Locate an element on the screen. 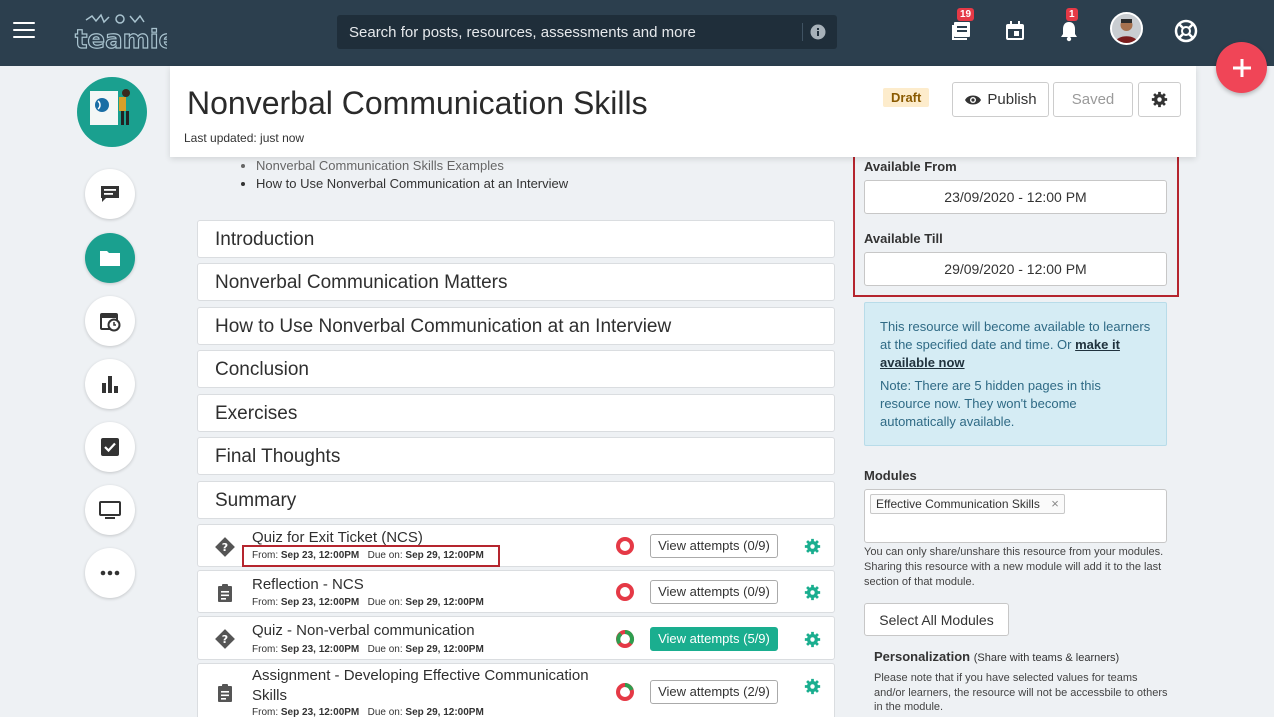 Image resolution: width=1274 pixels, height=717 pixels. notifications-badge: 1 is located at coordinates (1072, 14).